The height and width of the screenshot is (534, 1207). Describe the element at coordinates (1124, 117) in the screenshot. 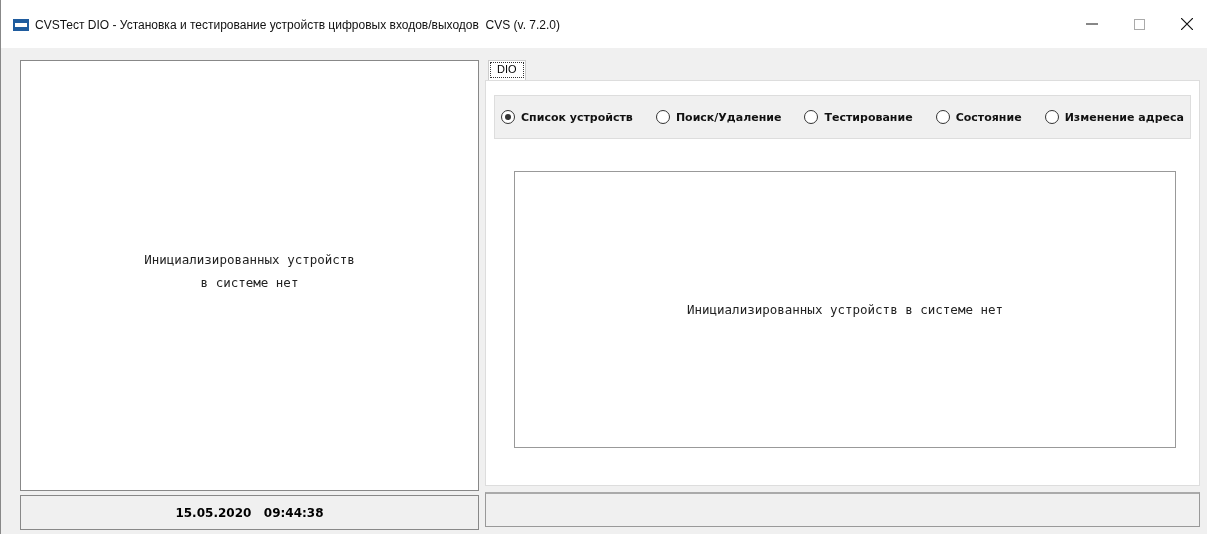

I see `radio-label: Изменение адреса` at that location.